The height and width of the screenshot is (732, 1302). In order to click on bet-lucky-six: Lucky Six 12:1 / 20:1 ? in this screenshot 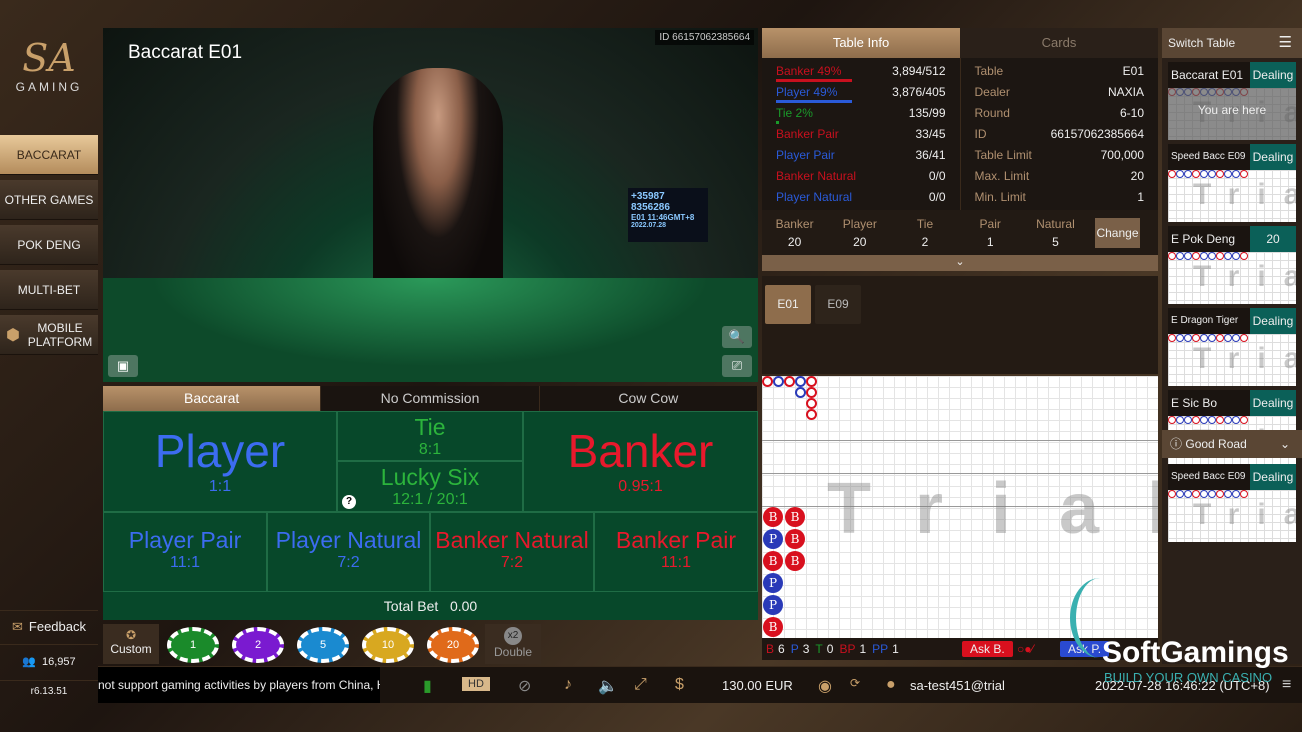, I will do `click(430, 486)`.